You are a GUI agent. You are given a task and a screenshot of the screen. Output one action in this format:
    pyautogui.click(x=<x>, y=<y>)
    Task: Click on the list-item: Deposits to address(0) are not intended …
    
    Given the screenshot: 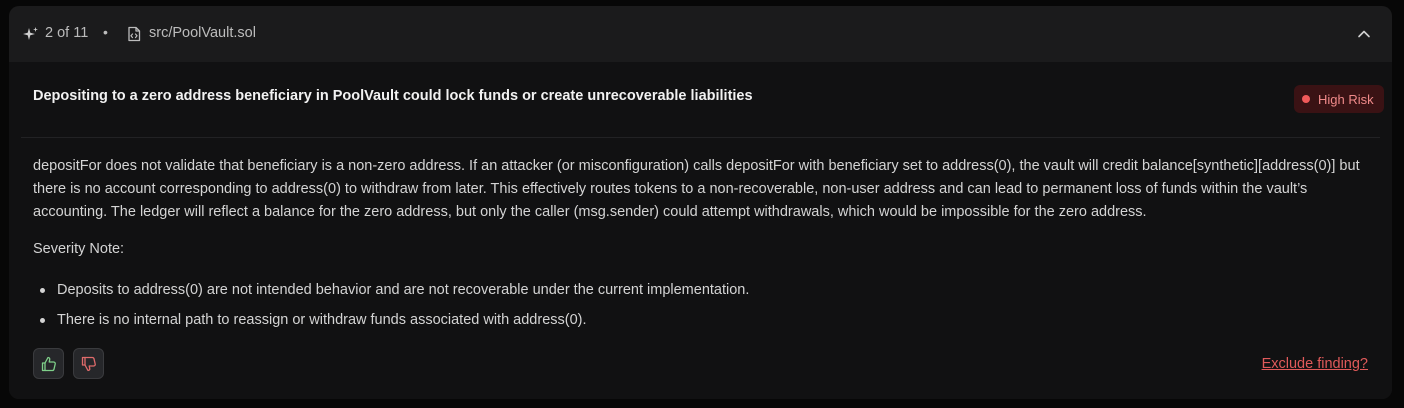 What is the action you would take?
    pyautogui.click(x=391, y=295)
    